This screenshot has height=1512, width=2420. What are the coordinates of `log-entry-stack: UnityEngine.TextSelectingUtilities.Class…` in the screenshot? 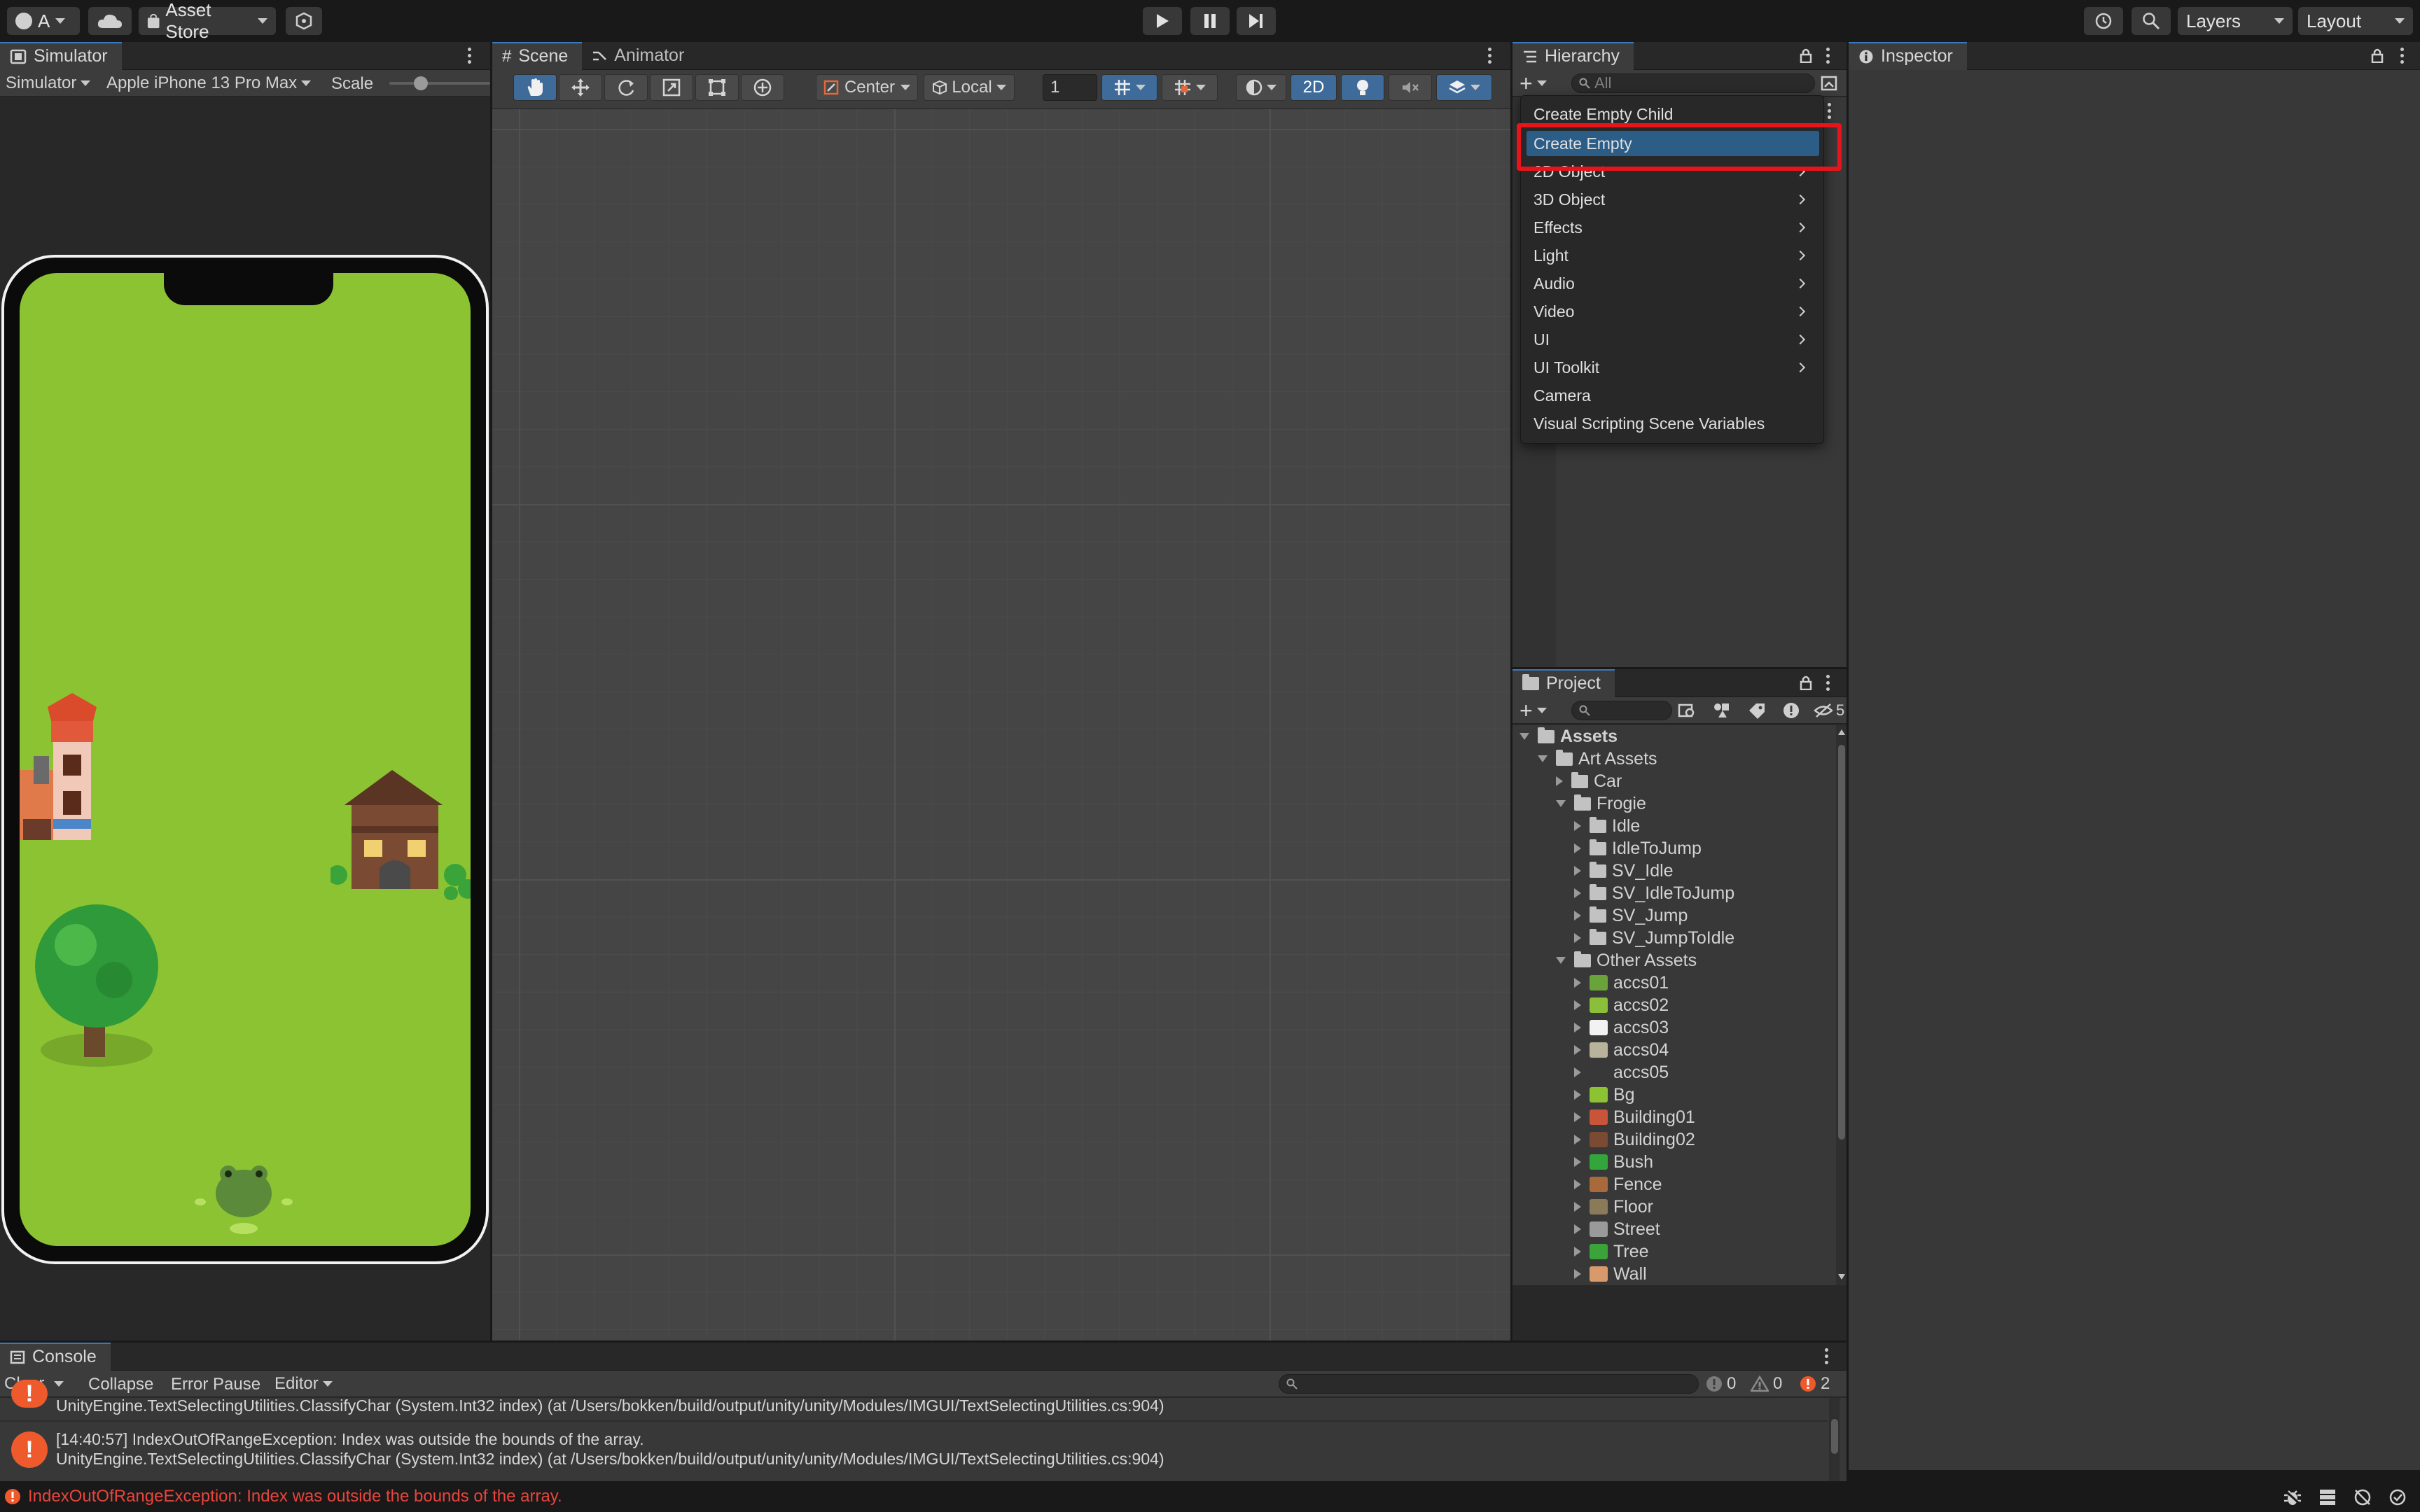 It's located at (610, 1459).